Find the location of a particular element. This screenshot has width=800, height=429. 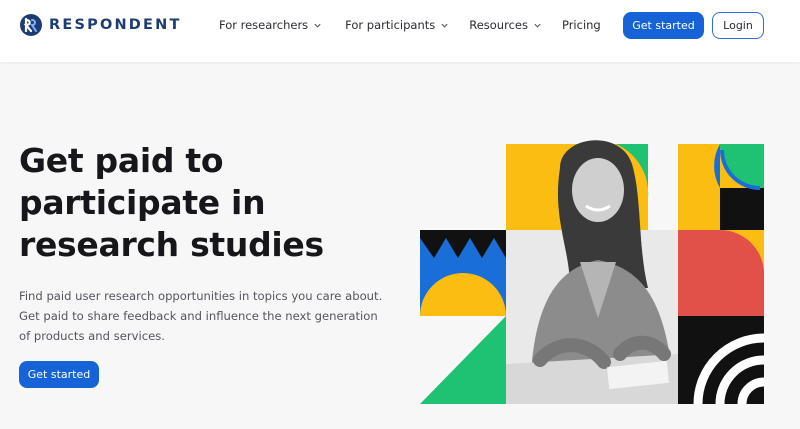

nav-item-for-participants: For participants is located at coordinates (397, 25).